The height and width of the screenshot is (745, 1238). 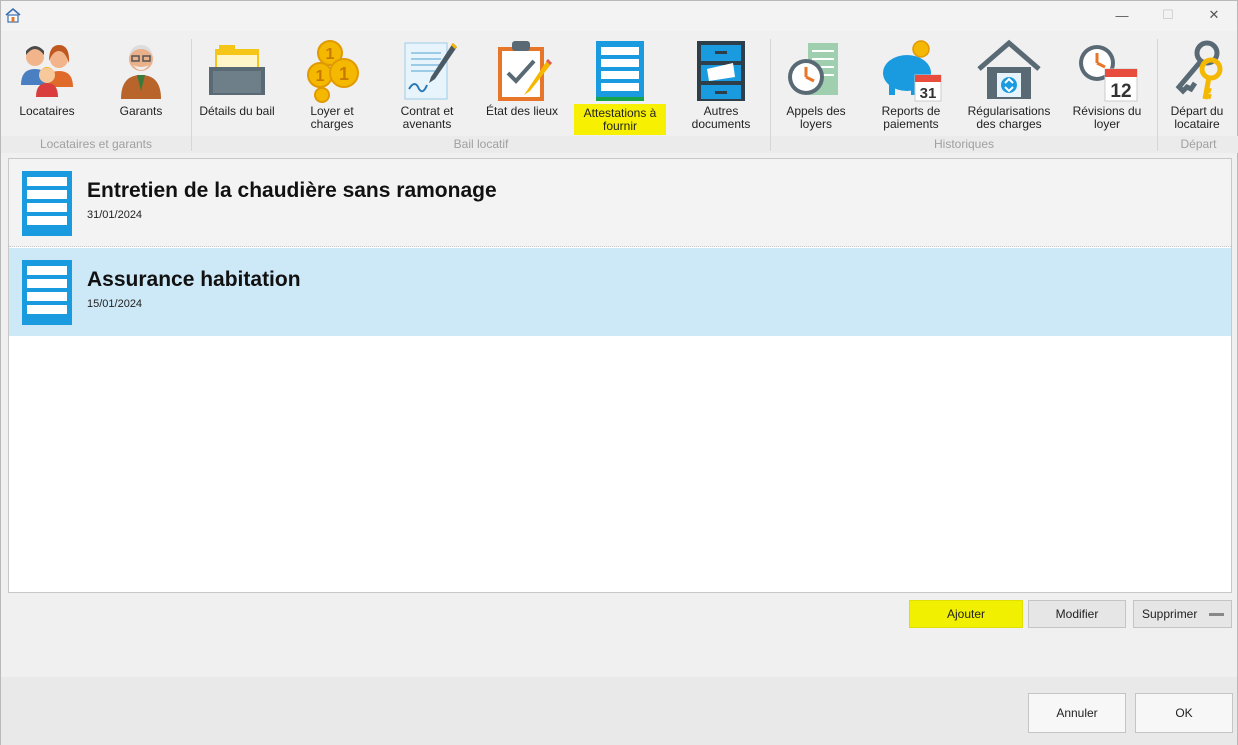 I want to click on home-app-icon, so click(x=13, y=15).